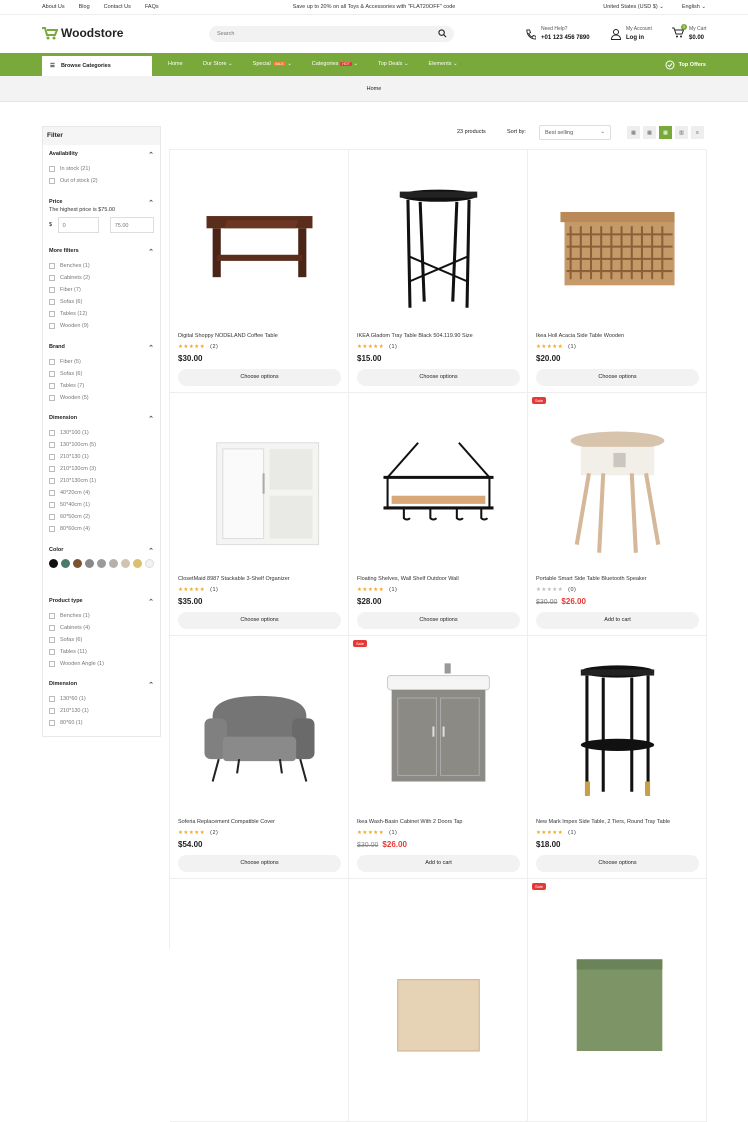  Describe the element at coordinates (101, 493) in the screenshot. I see `filter-option: 40*20cm (4)` at that location.